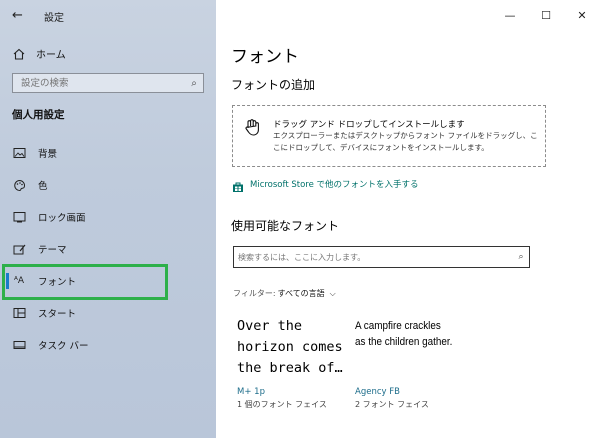  Describe the element at coordinates (52, 250) in the screenshot. I see `sidebar-item-label: テーマ` at that location.